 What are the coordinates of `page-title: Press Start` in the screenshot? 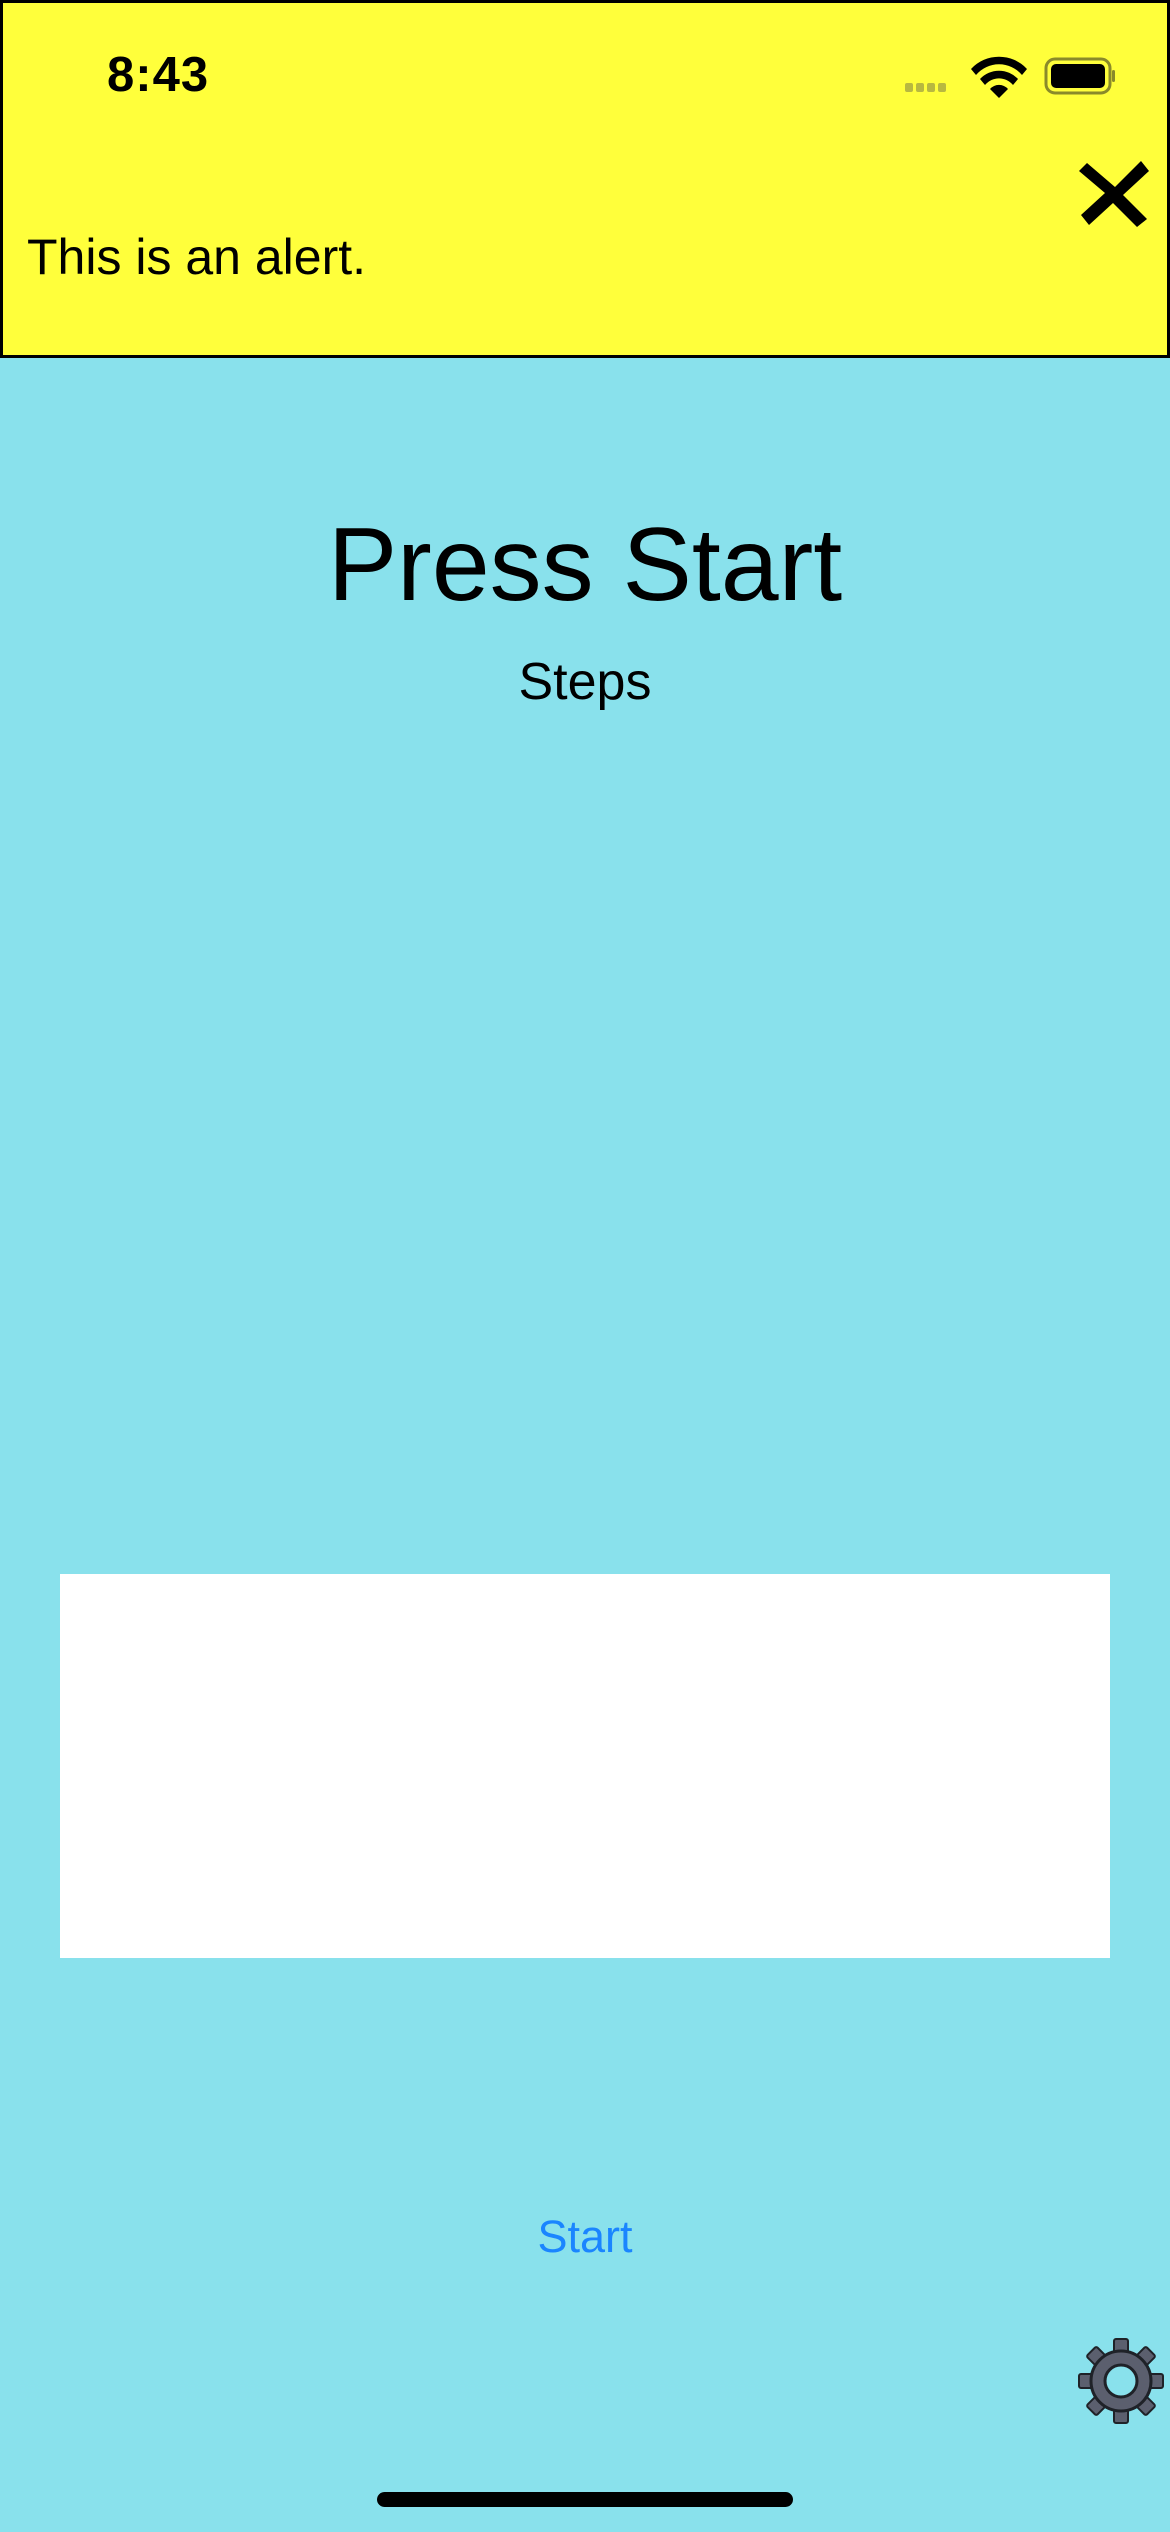 It's located at (585, 565).